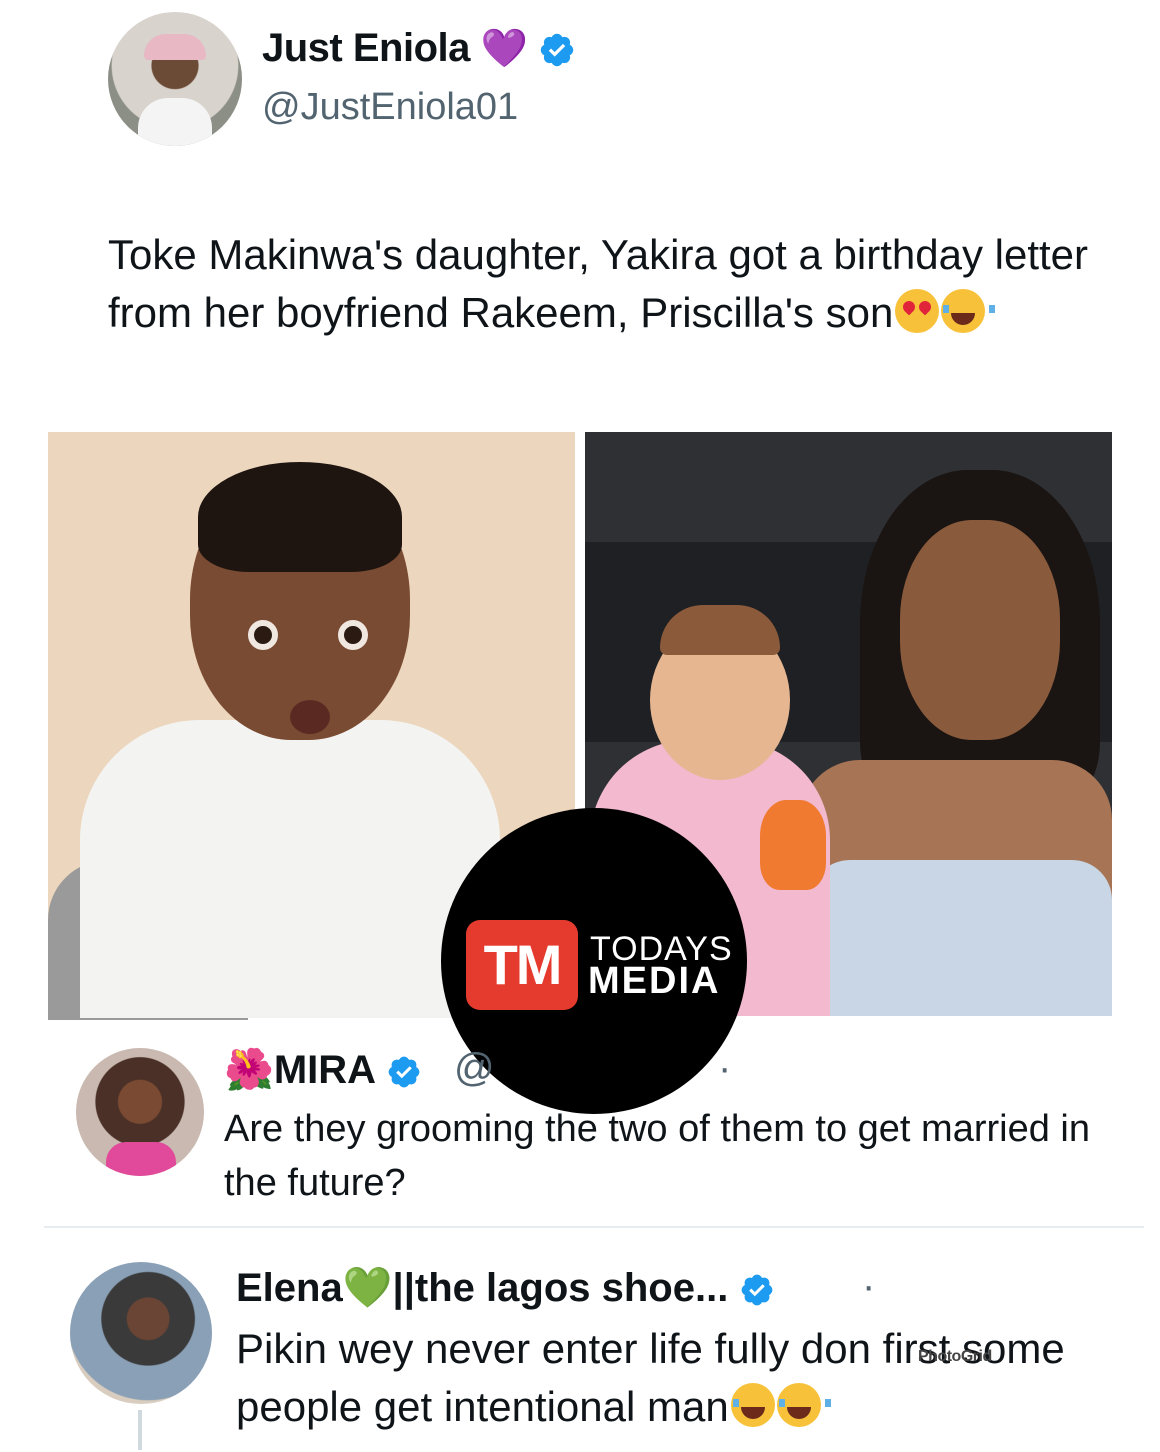 Image resolution: width=1160 pixels, height=1452 pixels. I want to click on photo-woman-dress, so click(961, 938).